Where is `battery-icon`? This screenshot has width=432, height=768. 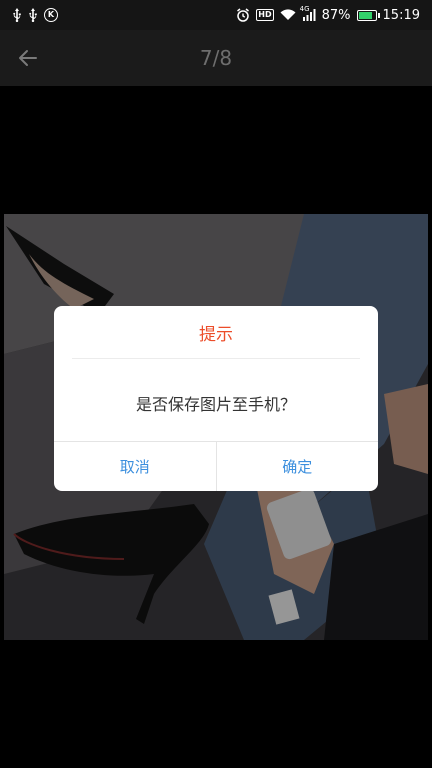
battery-icon is located at coordinates (368, 15).